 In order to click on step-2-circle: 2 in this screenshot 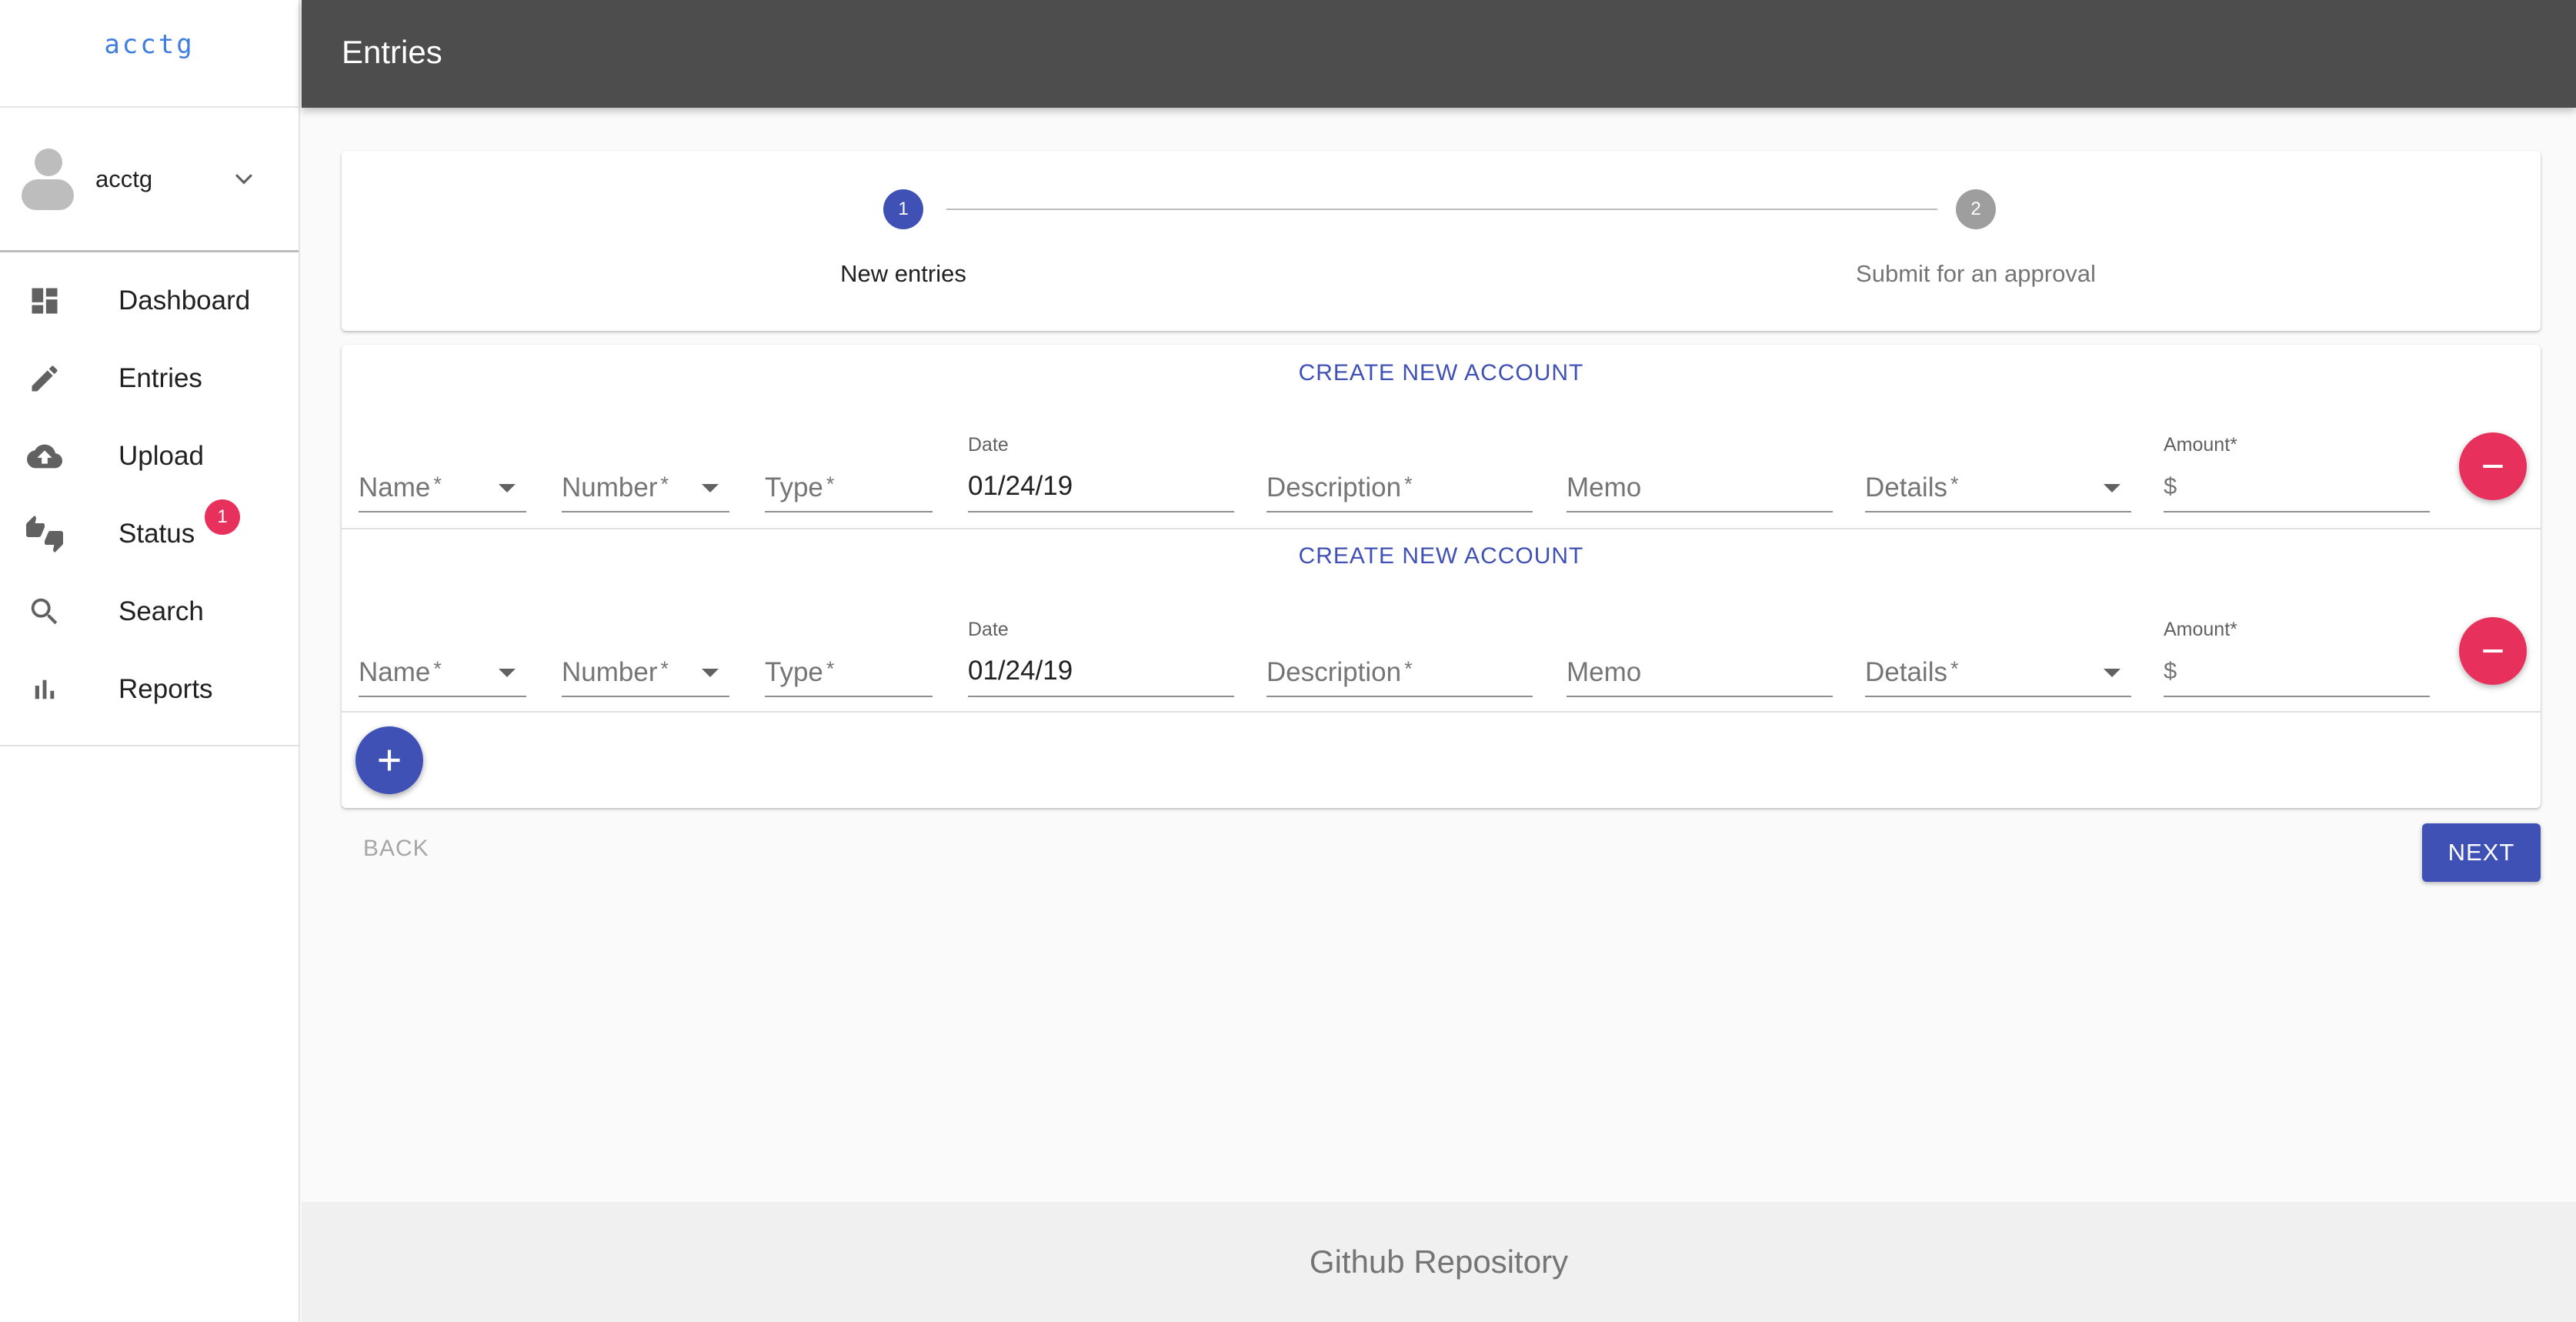, I will do `click(1976, 209)`.